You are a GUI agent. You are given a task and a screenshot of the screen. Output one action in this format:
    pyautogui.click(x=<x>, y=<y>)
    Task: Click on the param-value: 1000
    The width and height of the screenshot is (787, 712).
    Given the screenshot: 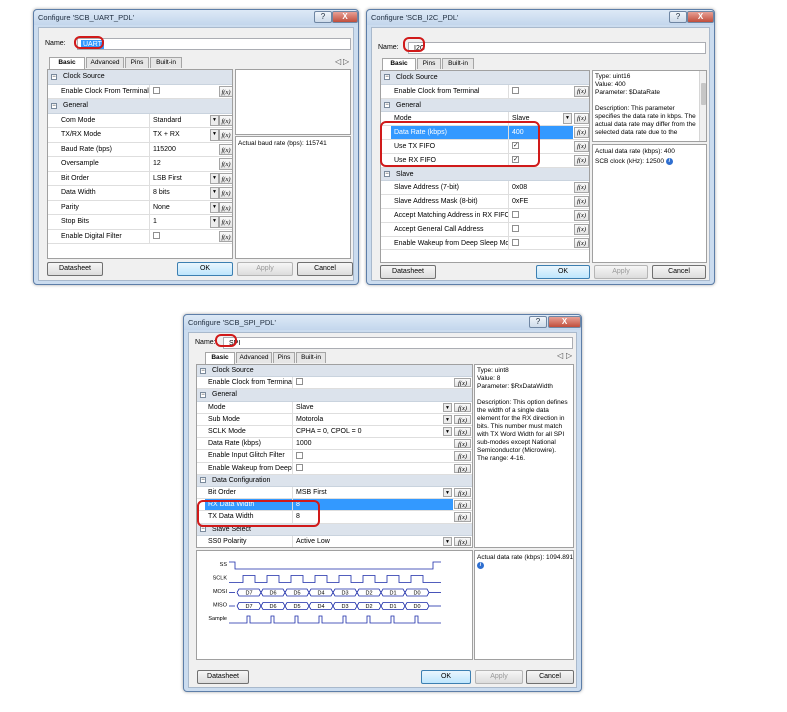 What is the action you would take?
    pyautogui.click(x=373, y=443)
    